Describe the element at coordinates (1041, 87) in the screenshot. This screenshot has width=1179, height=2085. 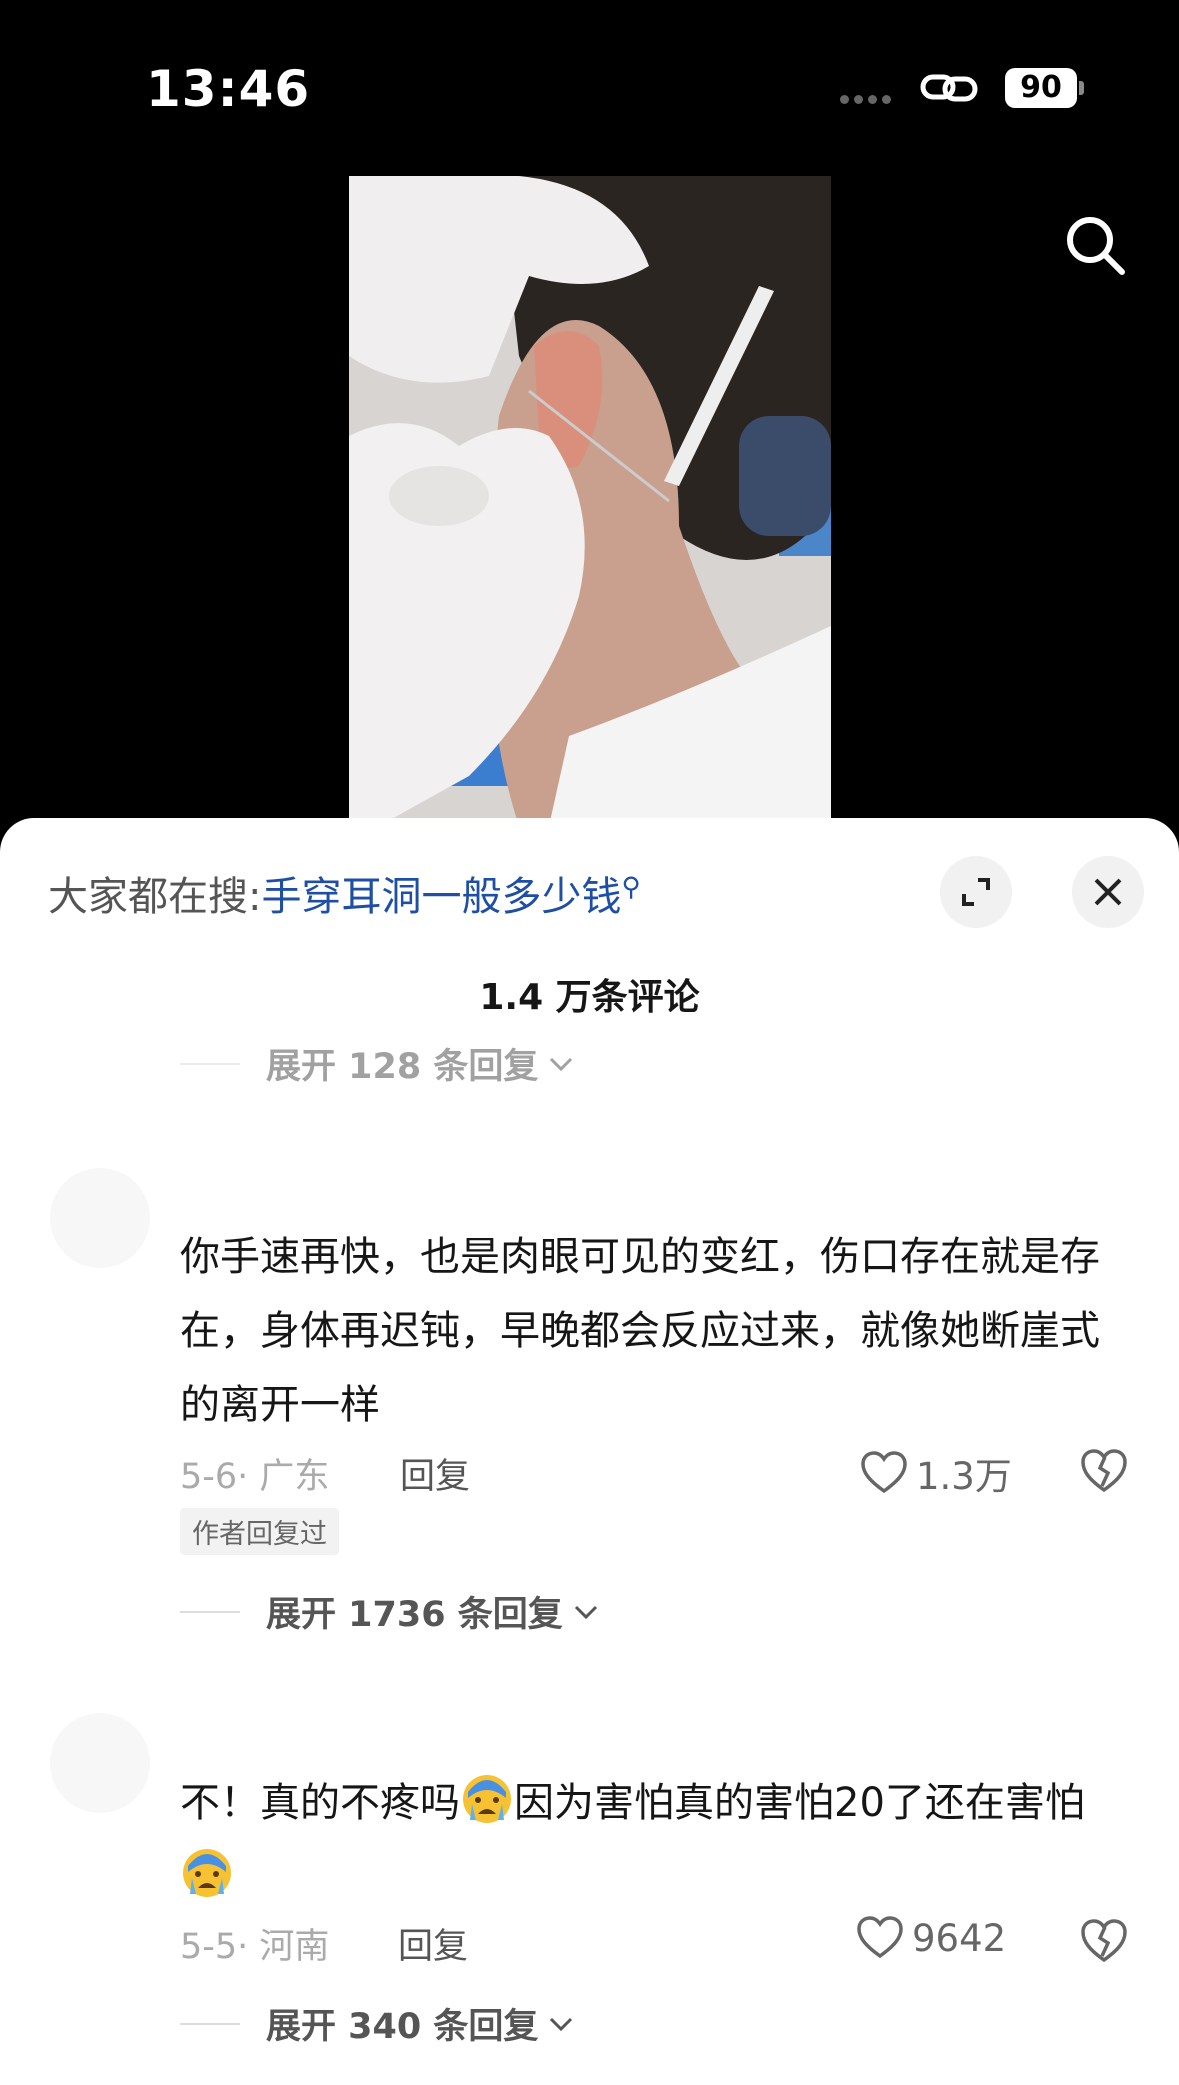
I see `battery-level: 90` at that location.